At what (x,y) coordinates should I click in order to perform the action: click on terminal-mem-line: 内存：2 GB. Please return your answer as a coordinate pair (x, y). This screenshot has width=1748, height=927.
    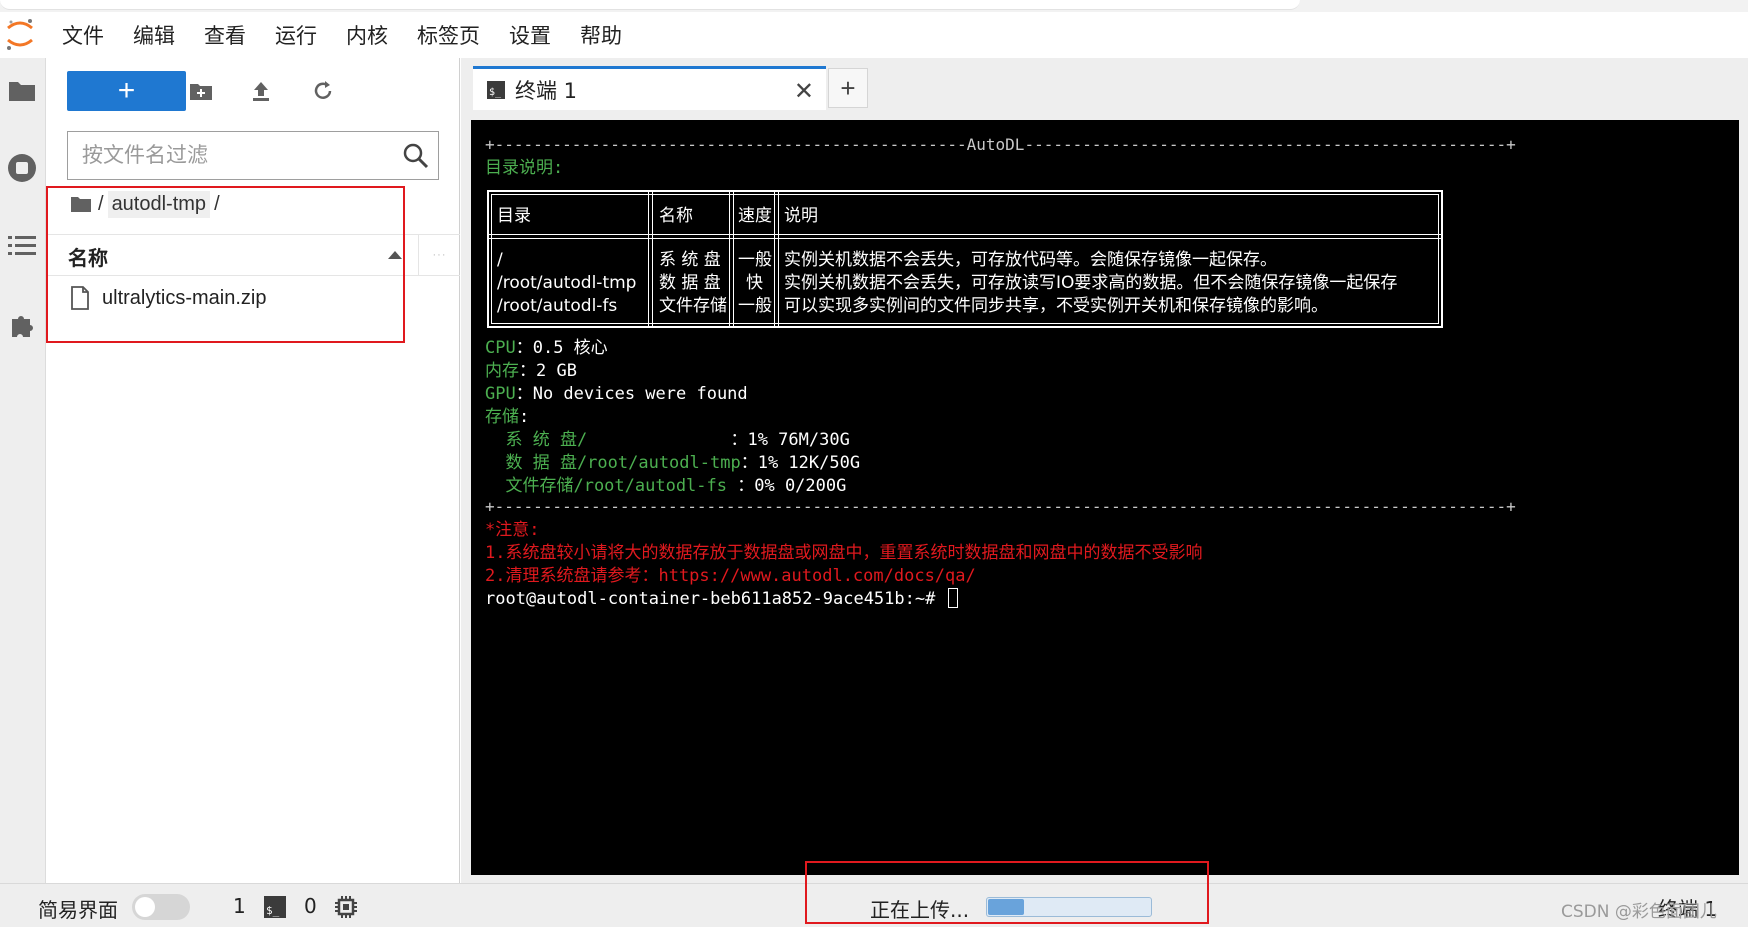
    Looking at the image, I should click on (531, 371).